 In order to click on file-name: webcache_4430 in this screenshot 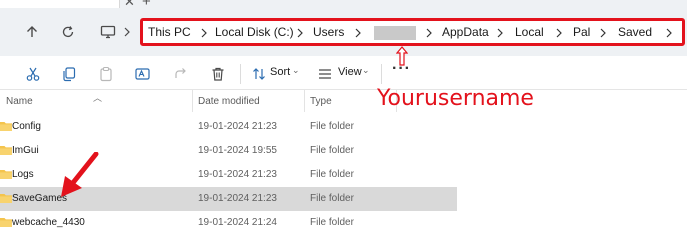, I will do `click(48, 222)`.